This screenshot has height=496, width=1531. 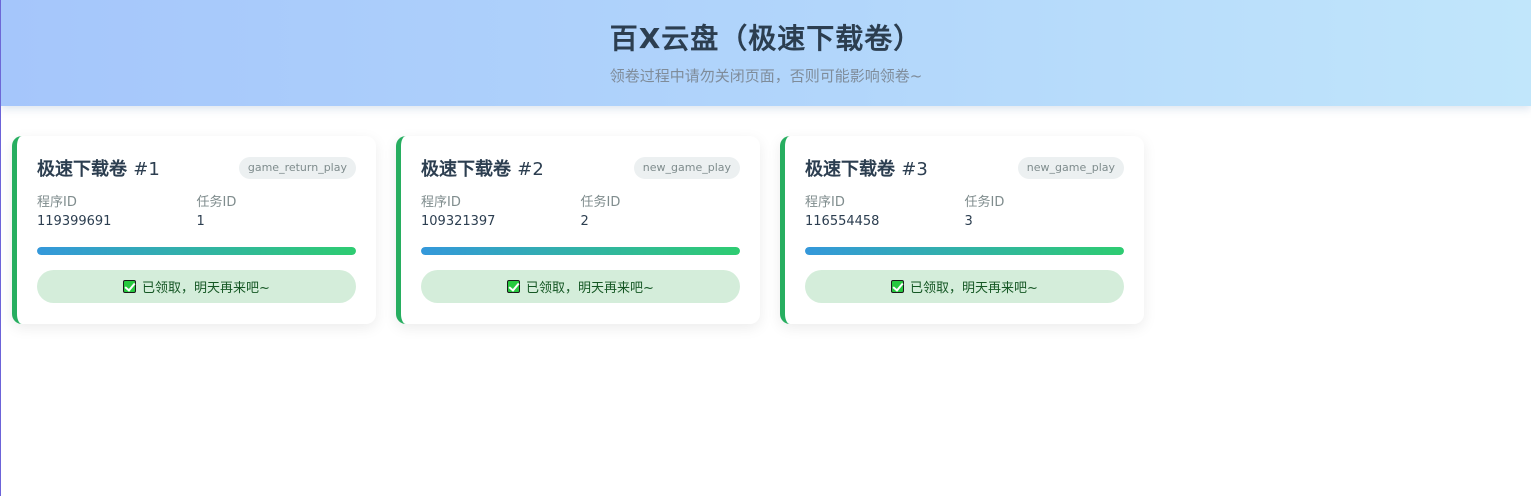 I want to click on card-title: 极速下载卷 #3, so click(x=866, y=168).